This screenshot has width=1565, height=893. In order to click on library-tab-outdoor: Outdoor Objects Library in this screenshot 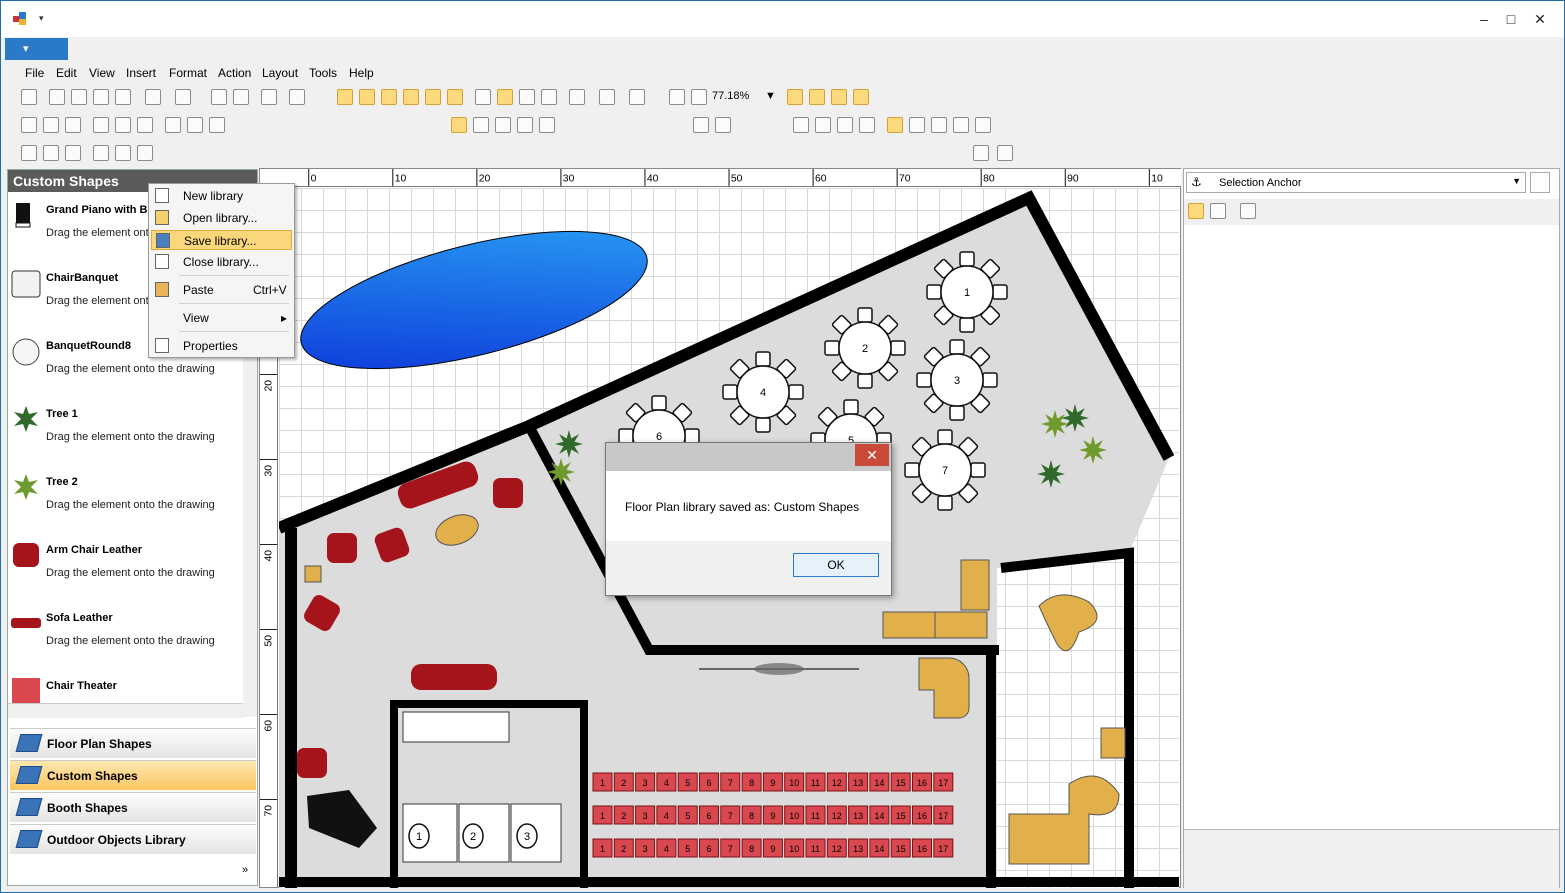, I will do `click(133, 839)`.